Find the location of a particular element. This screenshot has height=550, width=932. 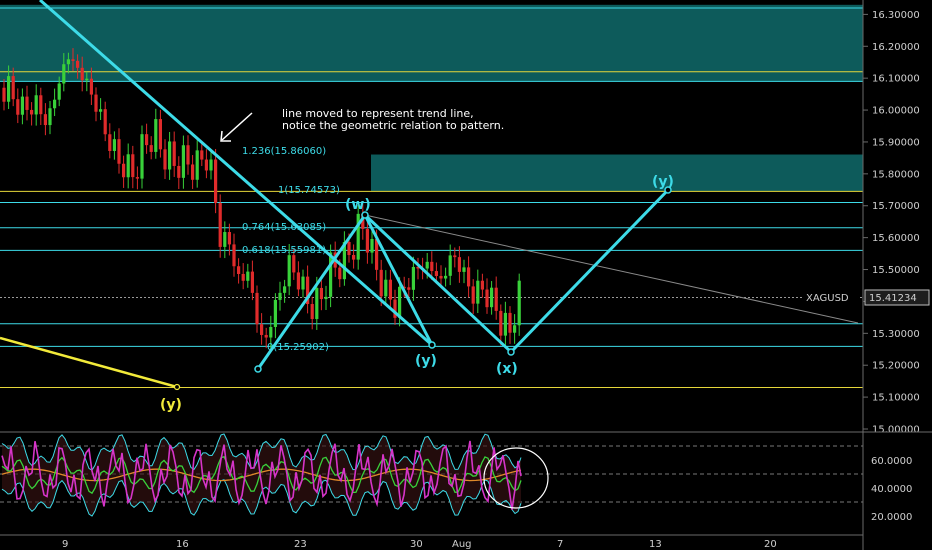

pivot-y1 is located at coordinates (432, 345).